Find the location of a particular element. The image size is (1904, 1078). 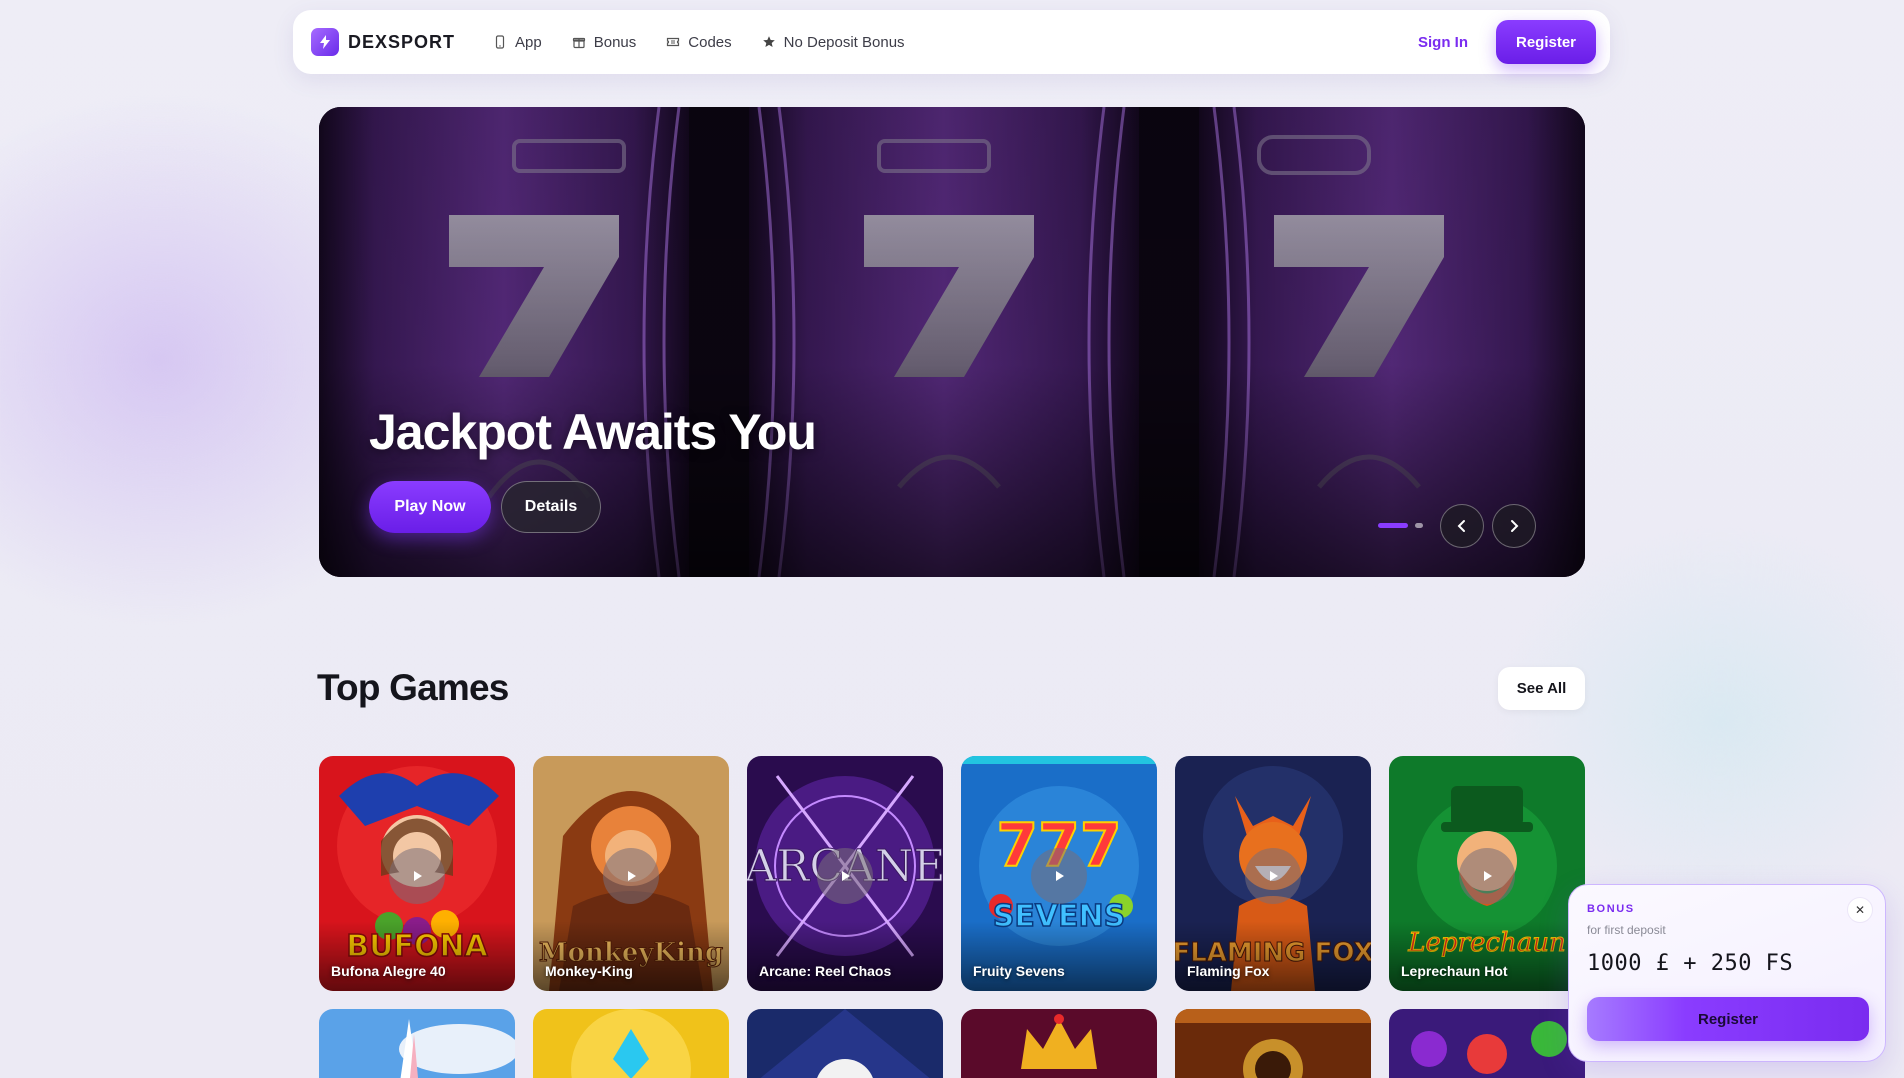

chevron-left-icon is located at coordinates (1461, 526).